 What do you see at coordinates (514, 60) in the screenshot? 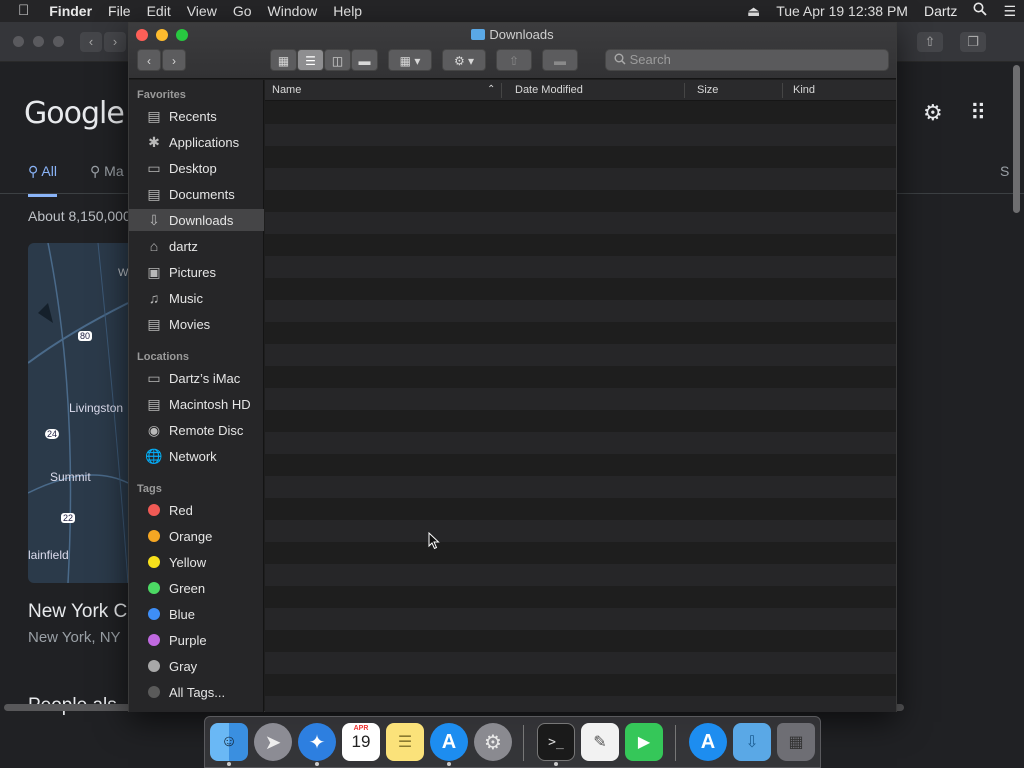
I see `share-button: ⇧` at bounding box center [514, 60].